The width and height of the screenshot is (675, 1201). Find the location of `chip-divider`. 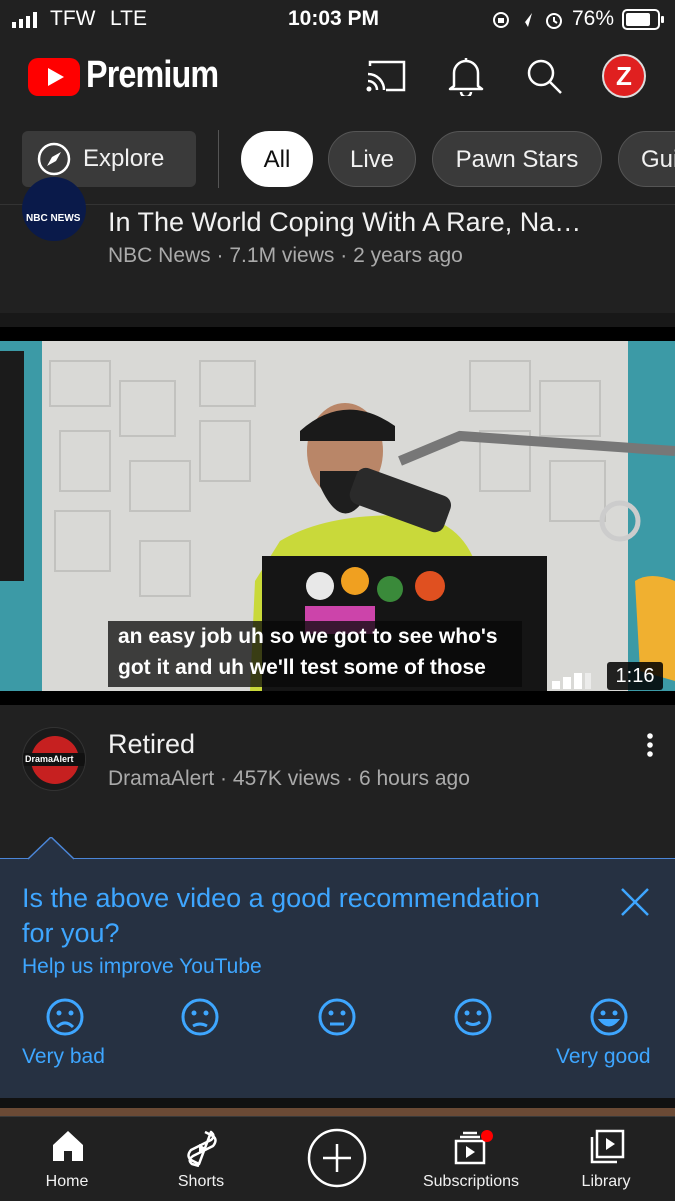

chip-divider is located at coordinates (218, 159).